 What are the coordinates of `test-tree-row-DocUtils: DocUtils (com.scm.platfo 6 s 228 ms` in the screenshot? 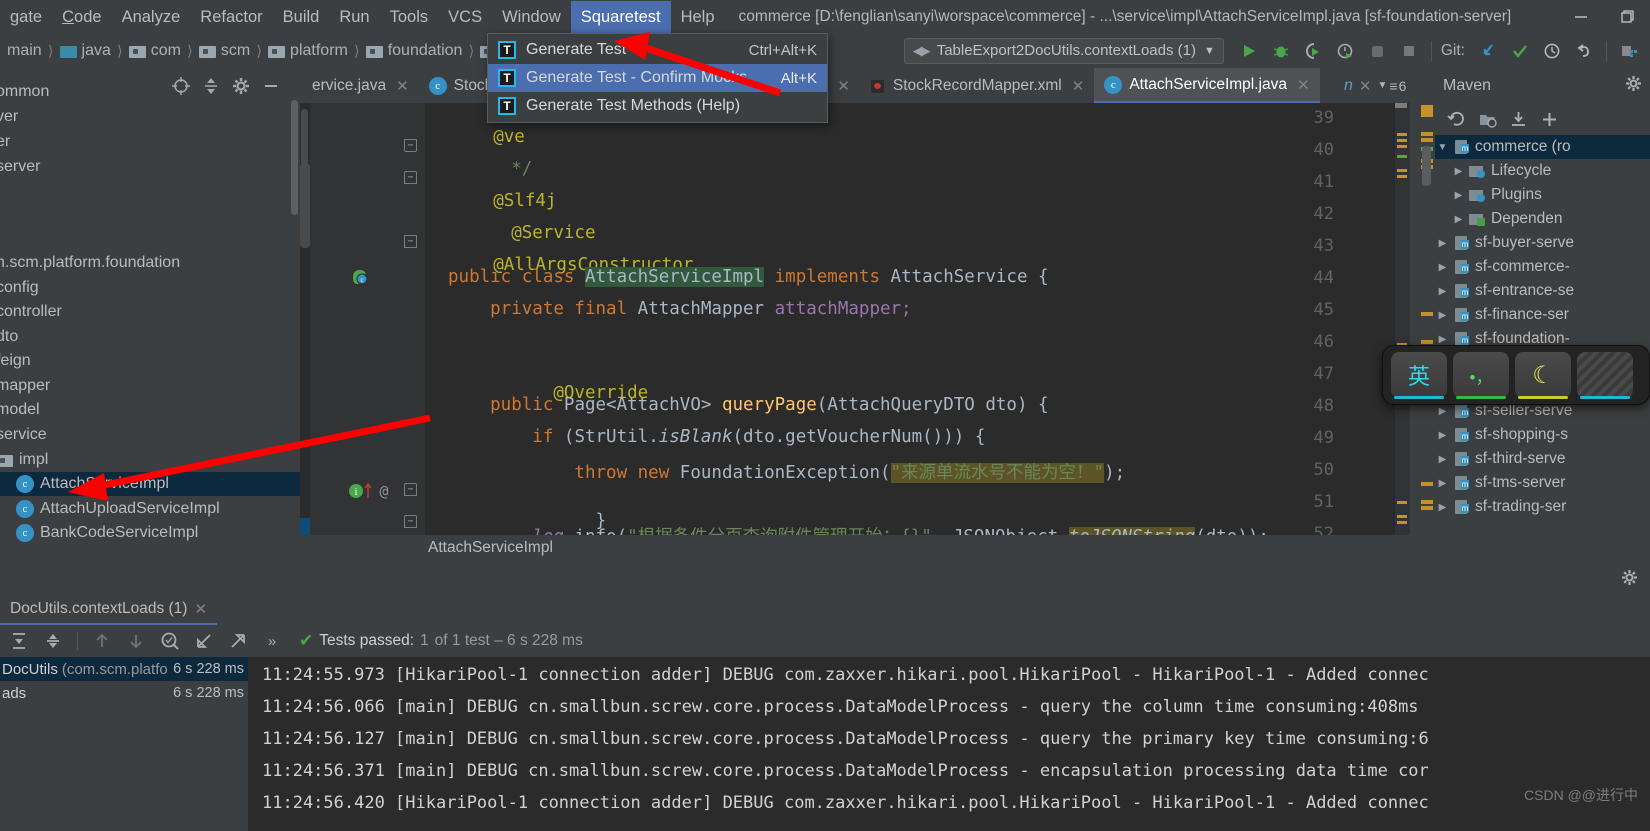 It's located at (124, 669).